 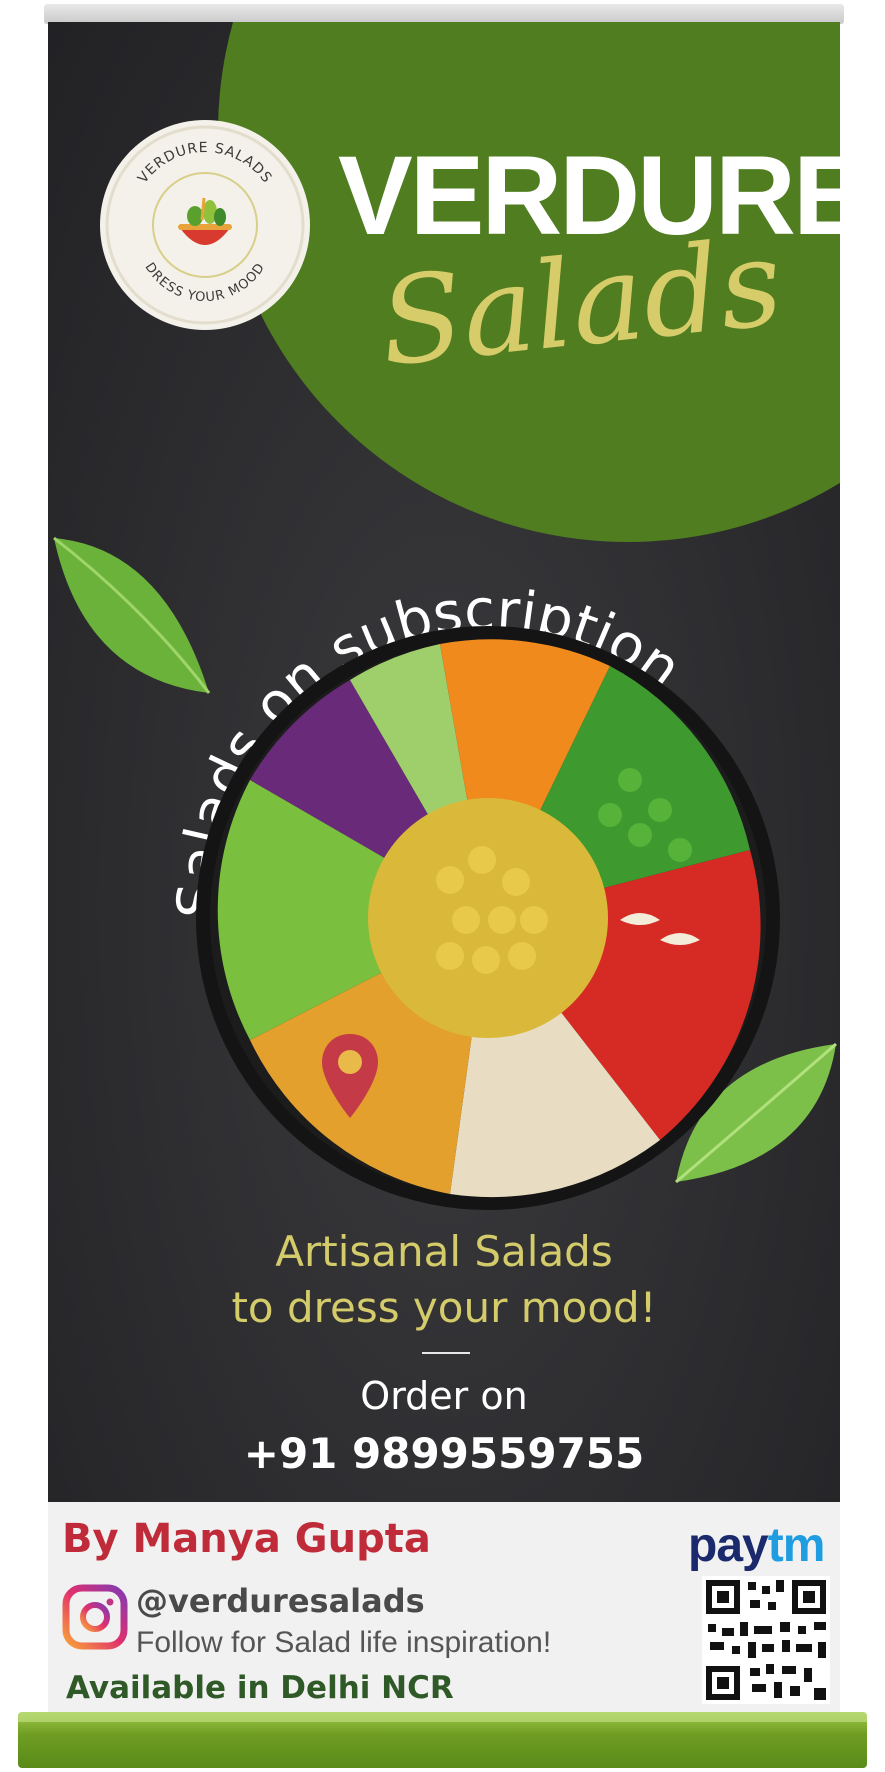 I want to click on divider, so click(x=446, y=1353).